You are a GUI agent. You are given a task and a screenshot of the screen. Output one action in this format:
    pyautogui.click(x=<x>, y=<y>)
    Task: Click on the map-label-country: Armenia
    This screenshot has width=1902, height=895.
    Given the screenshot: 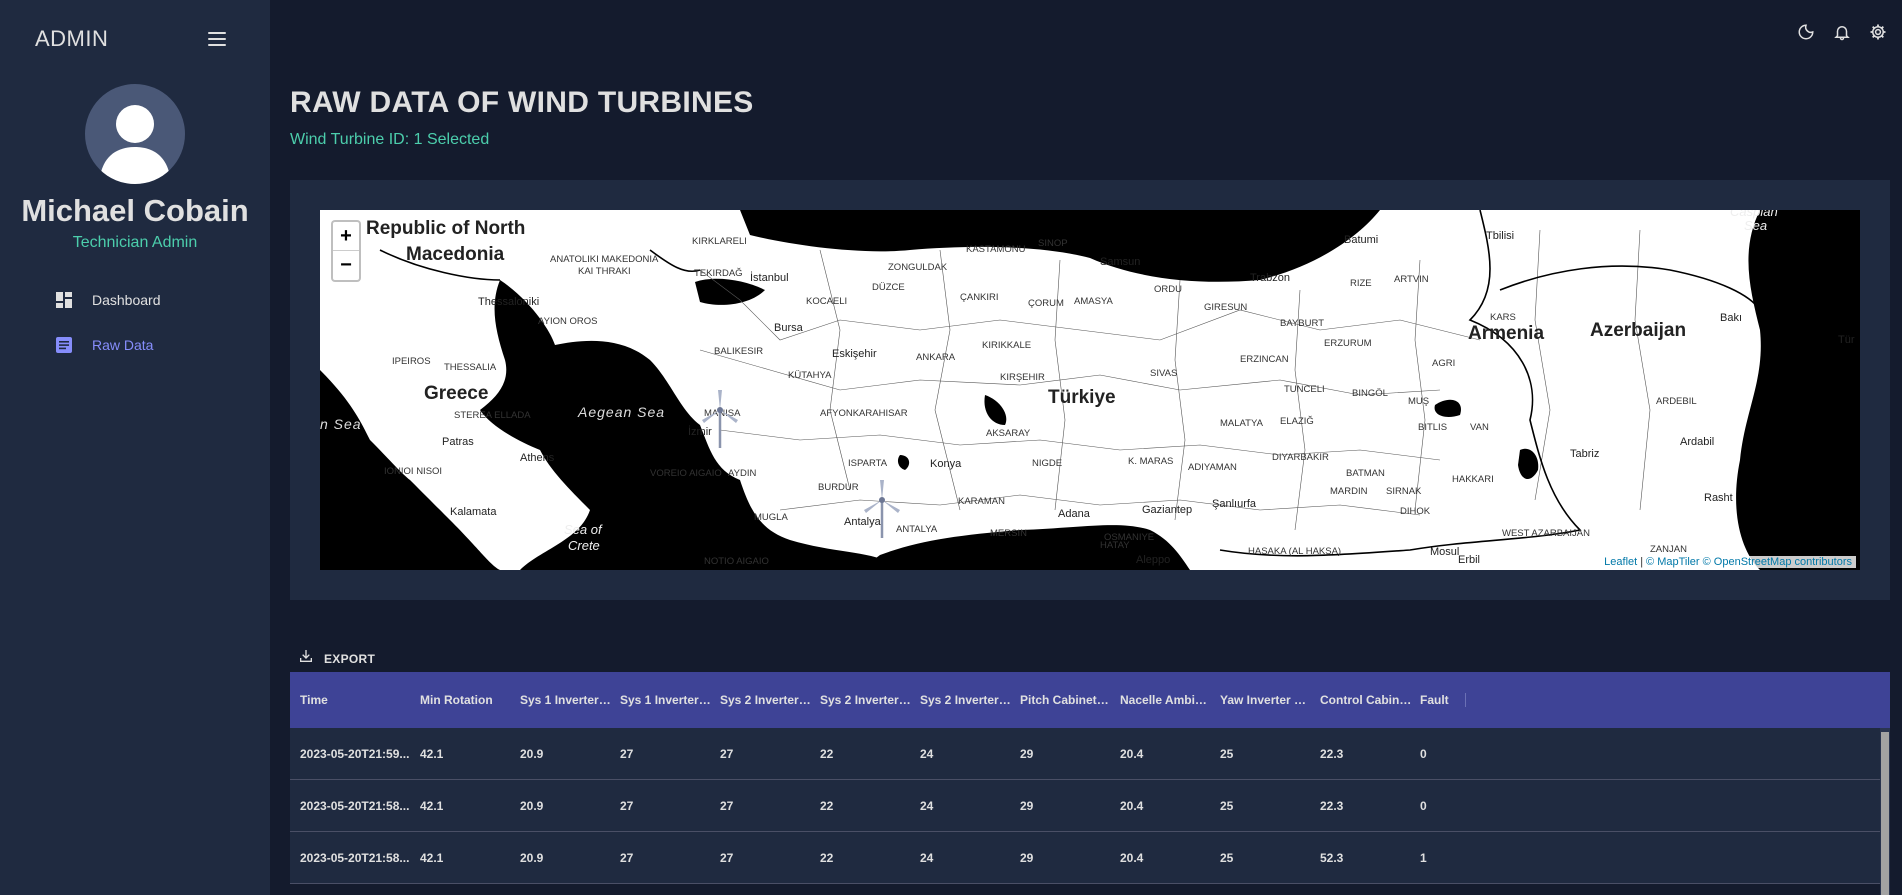 What is the action you would take?
    pyautogui.click(x=1506, y=333)
    